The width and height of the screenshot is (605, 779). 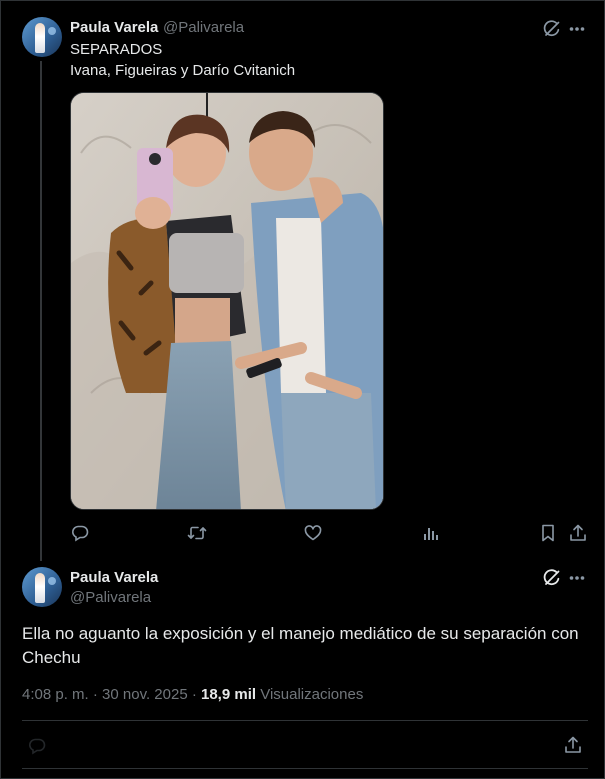 I want to click on tweet-text-line-2: Ivana, Figueiras y Darío Cvitanich, so click(x=183, y=70).